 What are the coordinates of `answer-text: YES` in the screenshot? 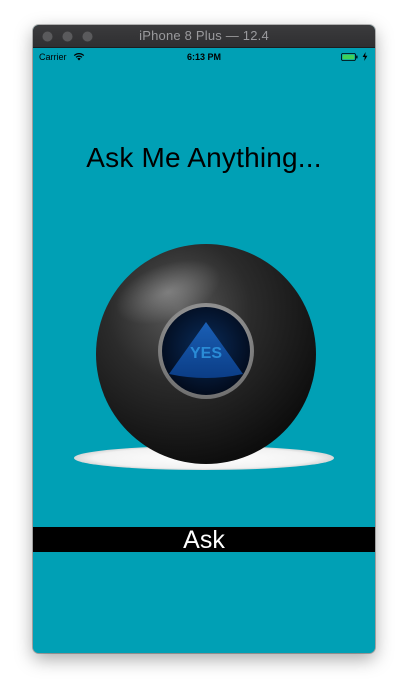 It's located at (206, 353).